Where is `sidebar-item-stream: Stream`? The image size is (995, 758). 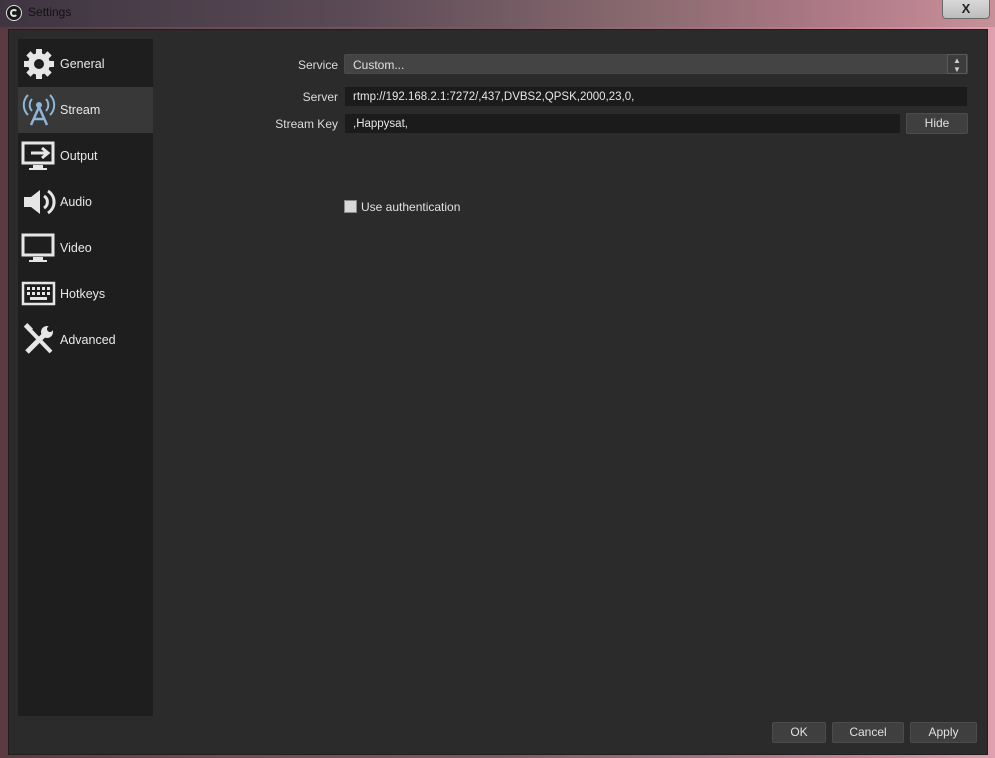
sidebar-item-stream: Stream is located at coordinates (85, 110).